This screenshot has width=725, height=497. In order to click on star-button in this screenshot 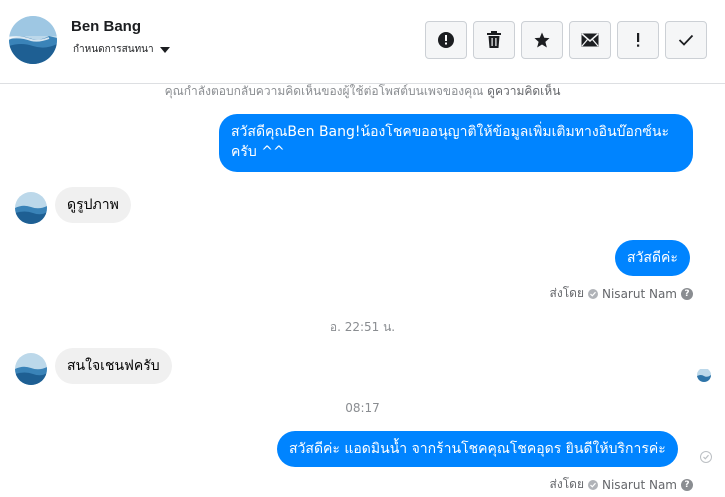, I will do `click(542, 40)`.